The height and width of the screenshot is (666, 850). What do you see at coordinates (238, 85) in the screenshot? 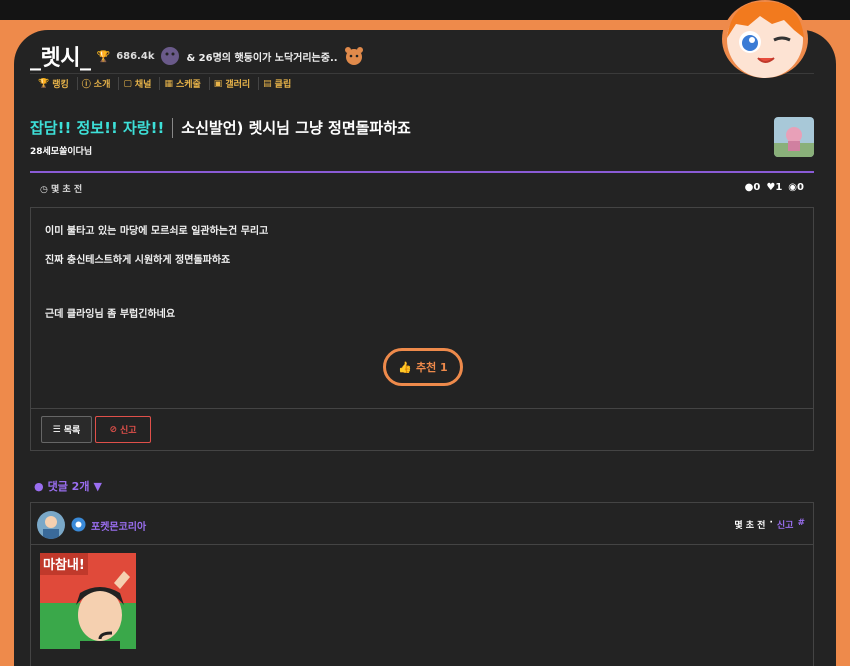
I see `nav-label: 갤러리` at bounding box center [238, 85].